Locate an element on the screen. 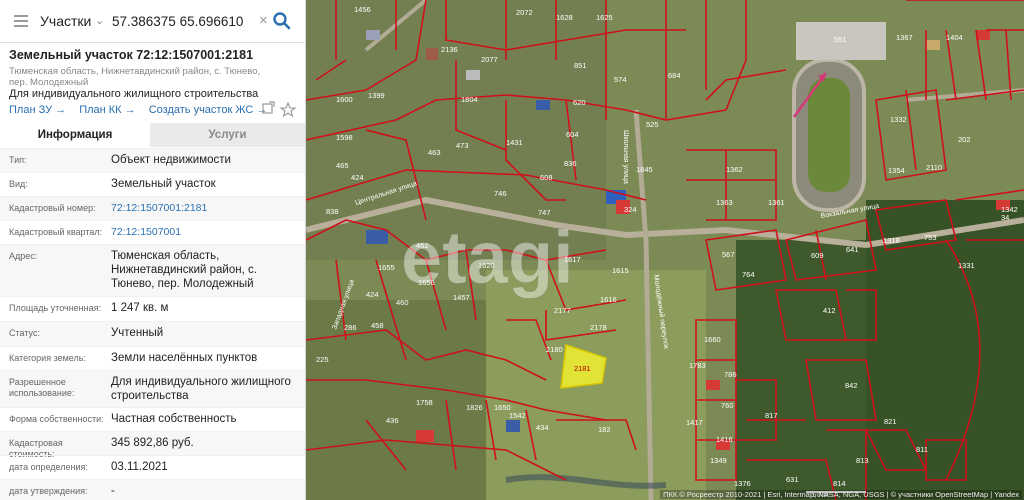 This screenshot has height=500, width=1024. parcel-number-label: 1616 is located at coordinates (608, 299).